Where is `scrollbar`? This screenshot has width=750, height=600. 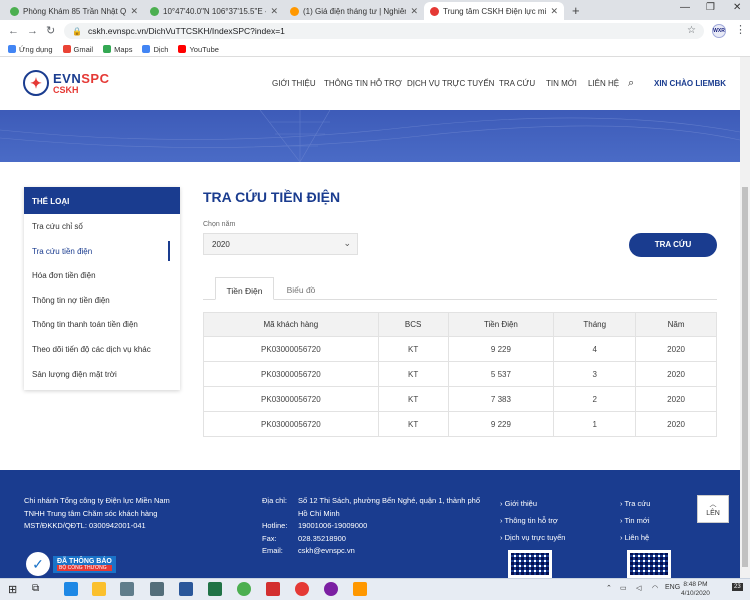
scrollbar is located at coordinates (745, 317).